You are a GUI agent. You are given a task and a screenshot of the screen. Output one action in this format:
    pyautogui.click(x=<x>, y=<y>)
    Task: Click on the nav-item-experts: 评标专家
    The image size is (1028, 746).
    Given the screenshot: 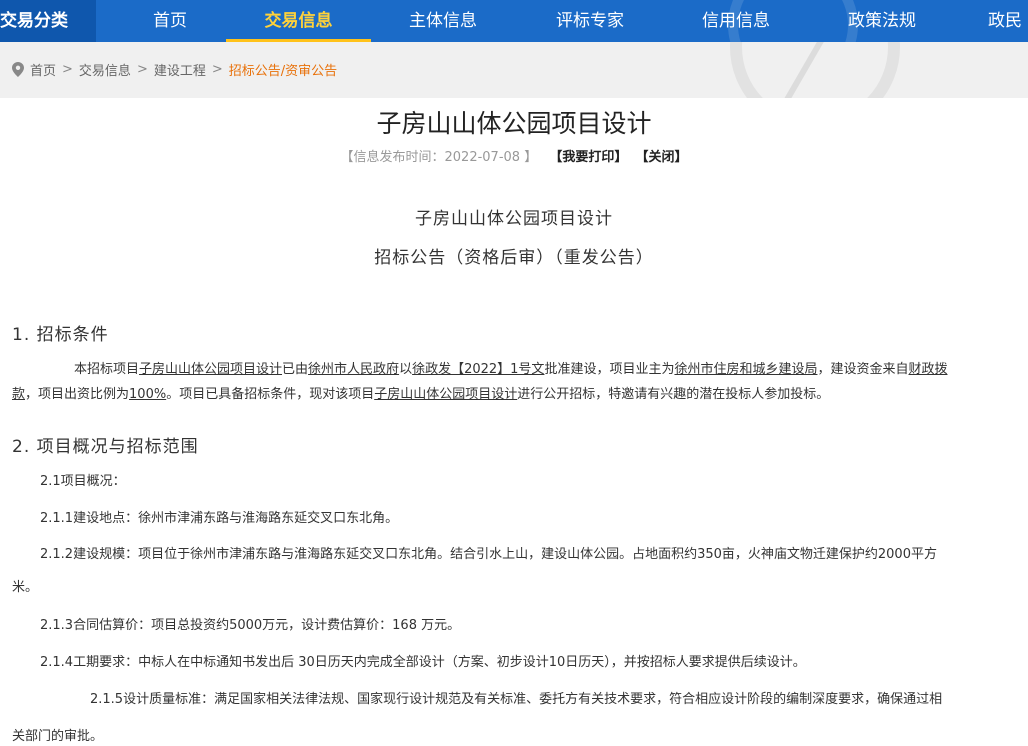 What is the action you would take?
    pyautogui.click(x=590, y=21)
    